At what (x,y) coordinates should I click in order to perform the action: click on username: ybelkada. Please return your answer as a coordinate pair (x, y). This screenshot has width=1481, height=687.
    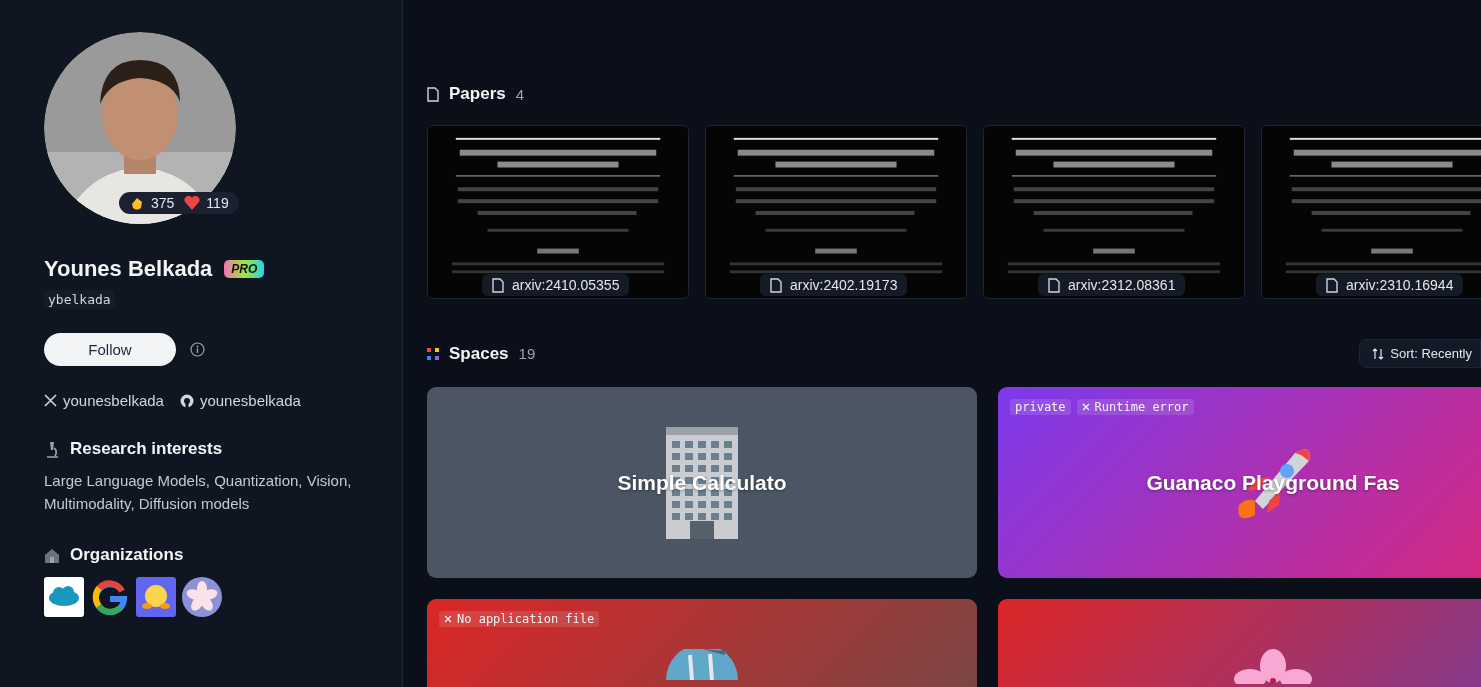
    Looking at the image, I should click on (79, 299).